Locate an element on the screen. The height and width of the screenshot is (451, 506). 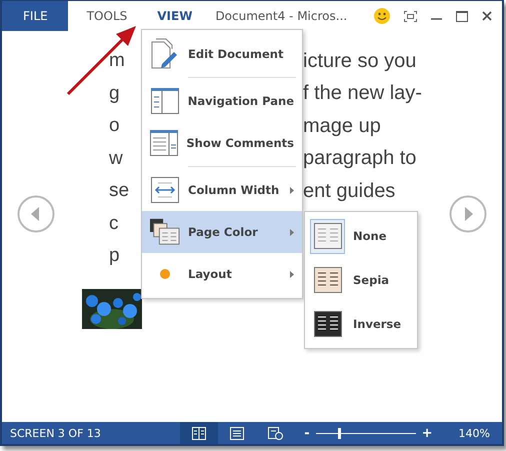
view-button is located at coordinates (199, 433).